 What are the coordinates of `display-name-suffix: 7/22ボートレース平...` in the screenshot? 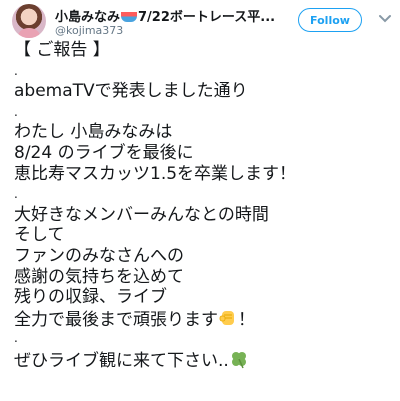 It's located at (207, 17).